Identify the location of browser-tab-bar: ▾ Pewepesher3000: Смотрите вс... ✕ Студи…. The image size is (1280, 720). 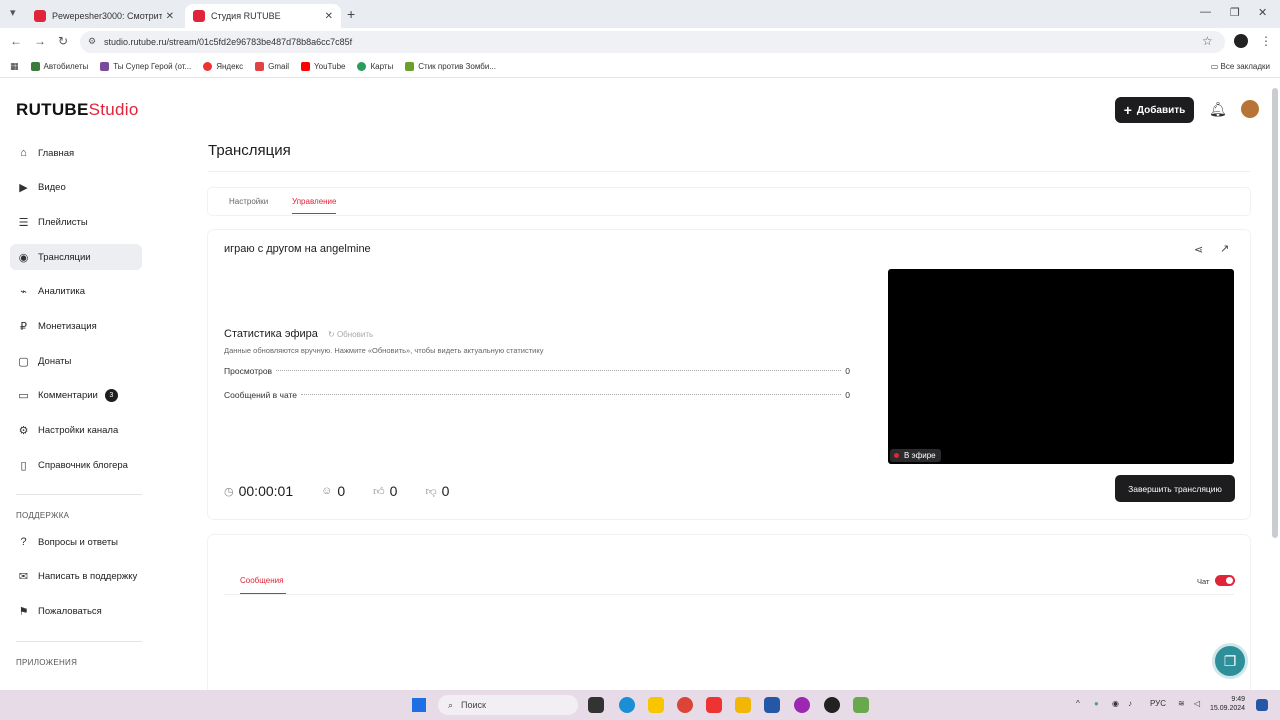
(640, 14).